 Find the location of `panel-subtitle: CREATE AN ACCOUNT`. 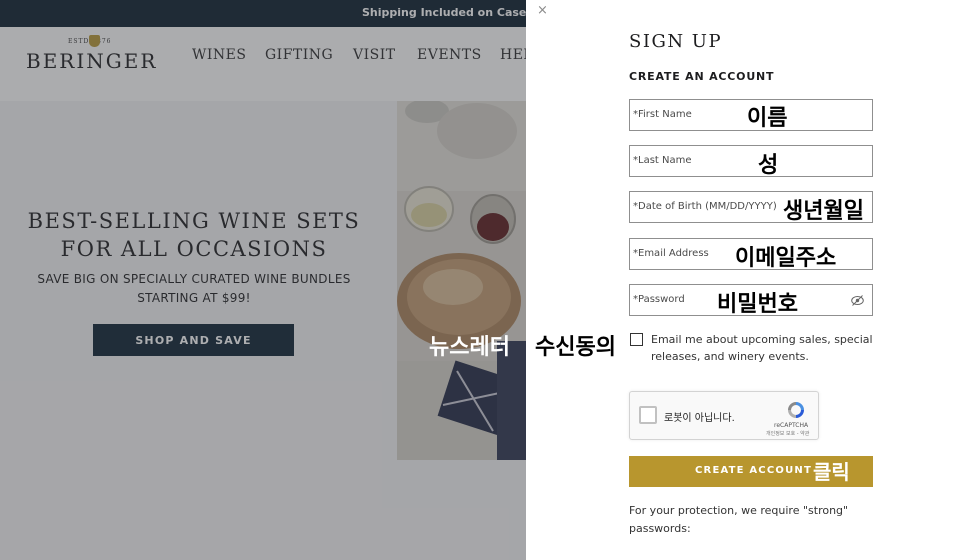

panel-subtitle: CREATE AN ACCOUNT is located at coordinates (702, 76).